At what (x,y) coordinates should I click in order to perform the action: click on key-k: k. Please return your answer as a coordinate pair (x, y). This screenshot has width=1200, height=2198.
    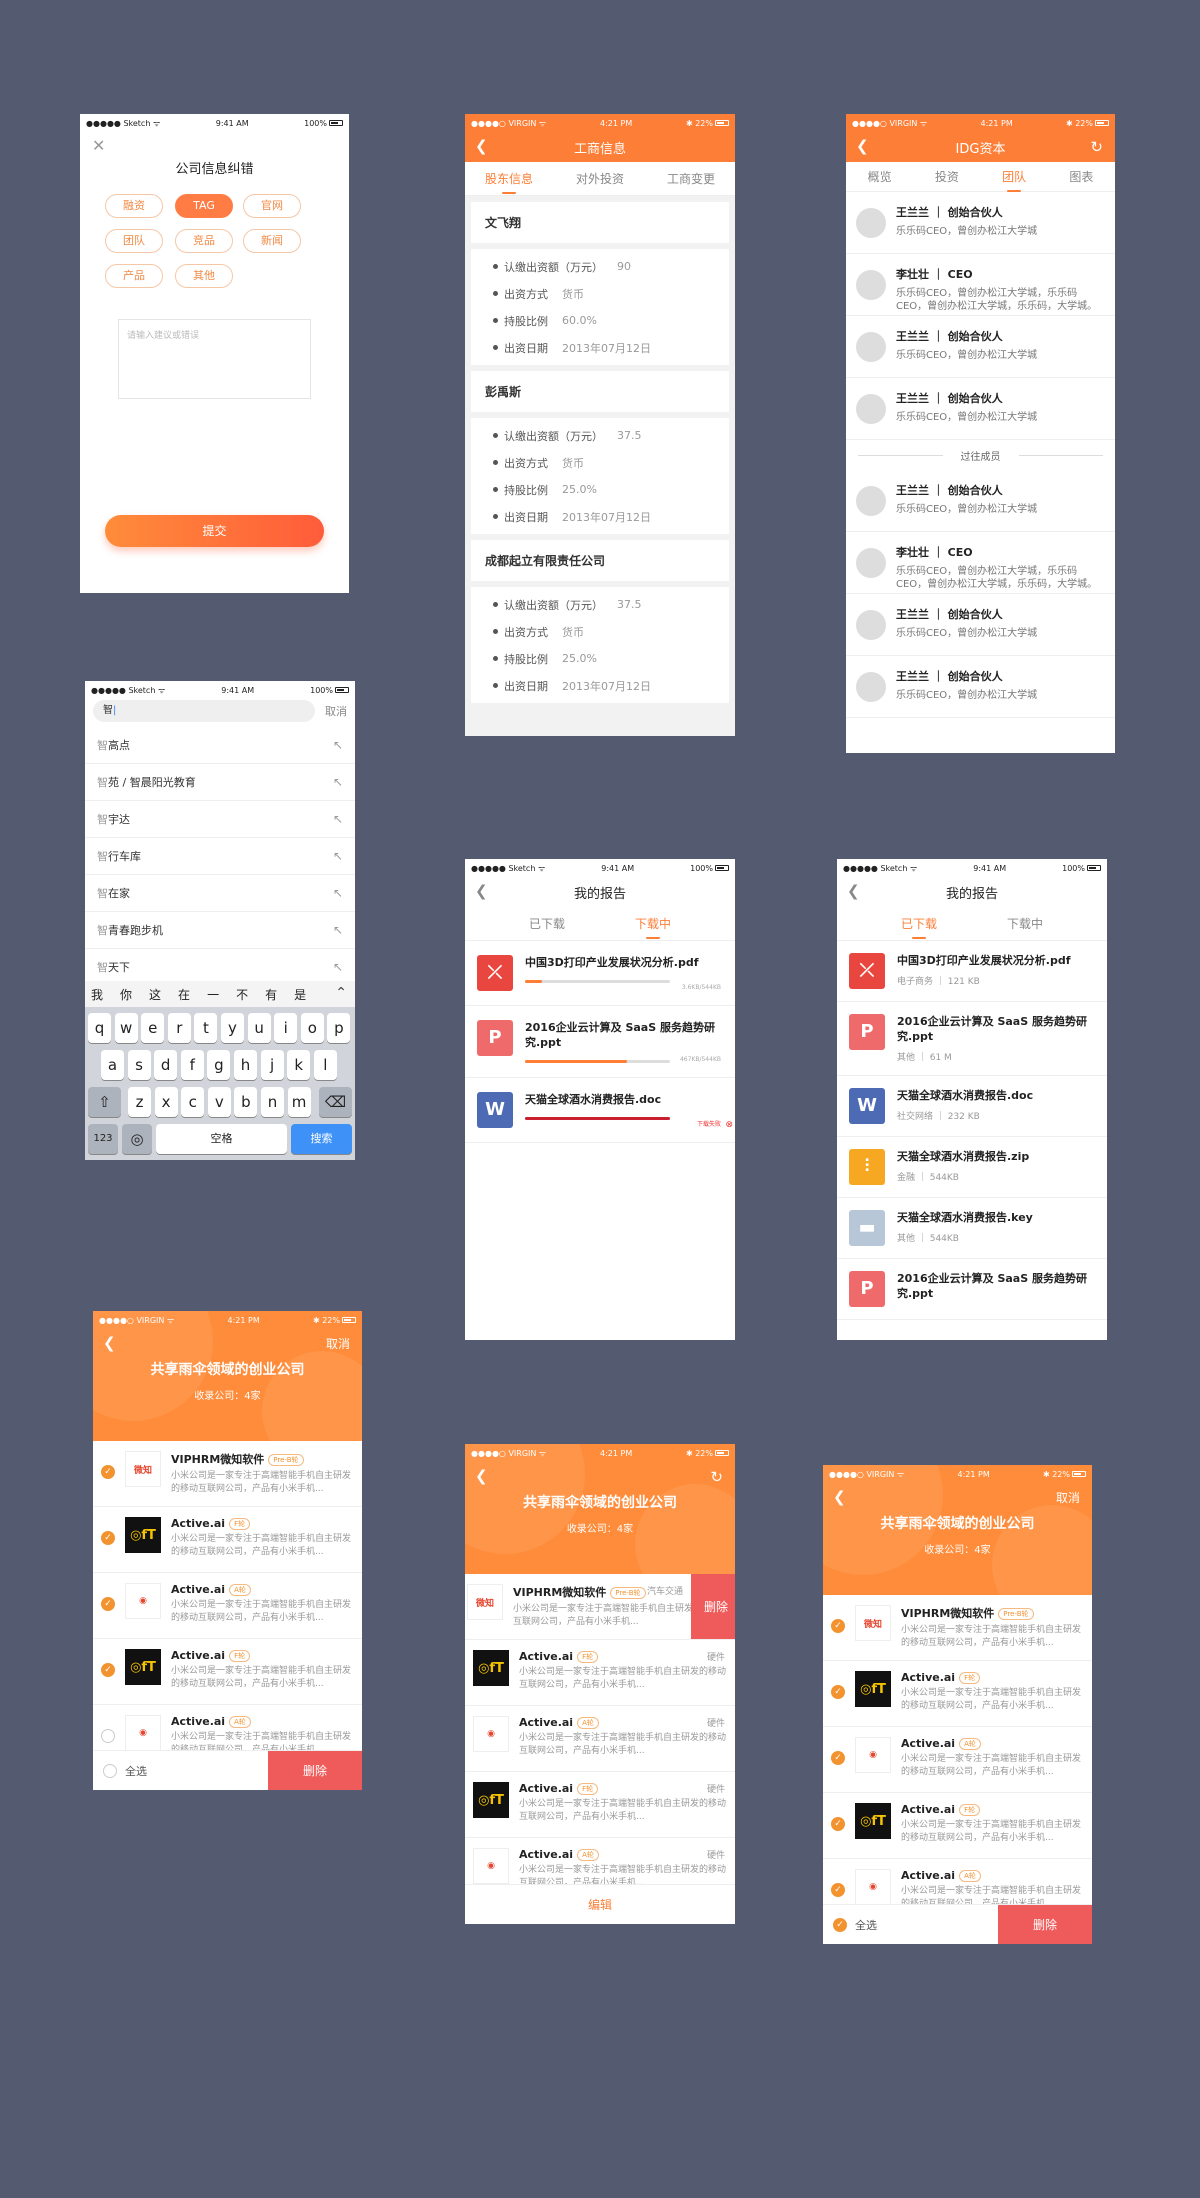
    Looking at the image, I should click on (299, 1065).